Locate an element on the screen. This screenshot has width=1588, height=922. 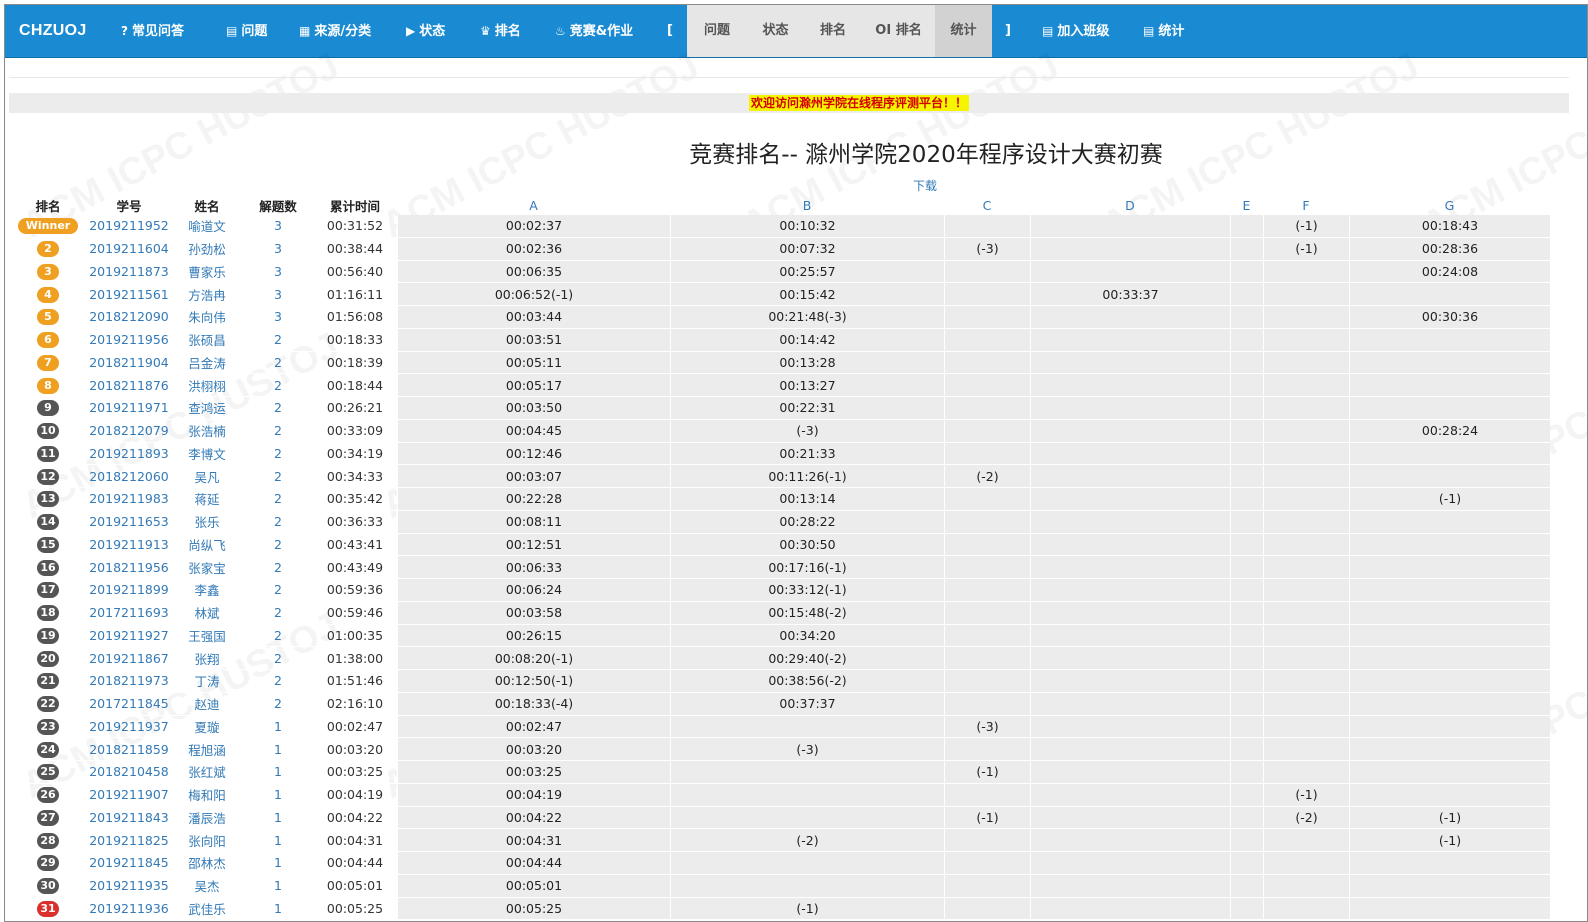
problem-column-header: B is located at coordinates (807, 205).